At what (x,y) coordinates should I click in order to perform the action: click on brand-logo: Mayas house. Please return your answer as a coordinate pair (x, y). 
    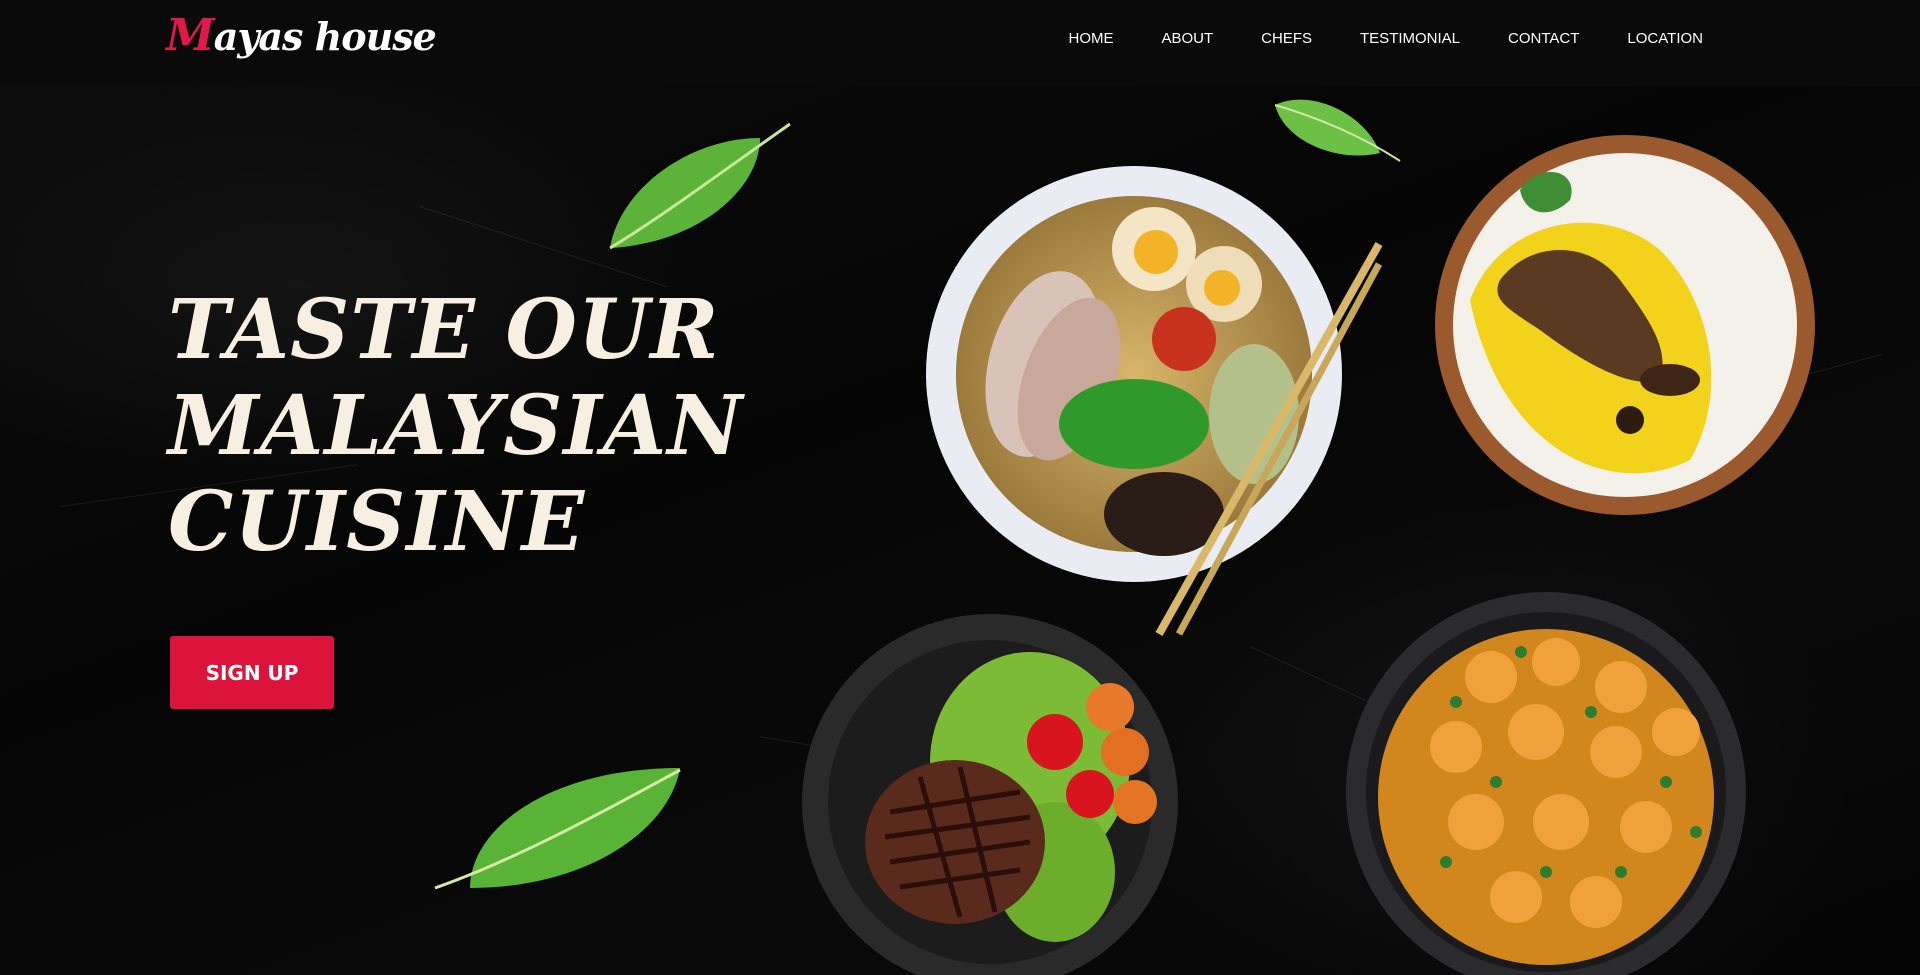
    Looking at the image, I should click on (301, 38).